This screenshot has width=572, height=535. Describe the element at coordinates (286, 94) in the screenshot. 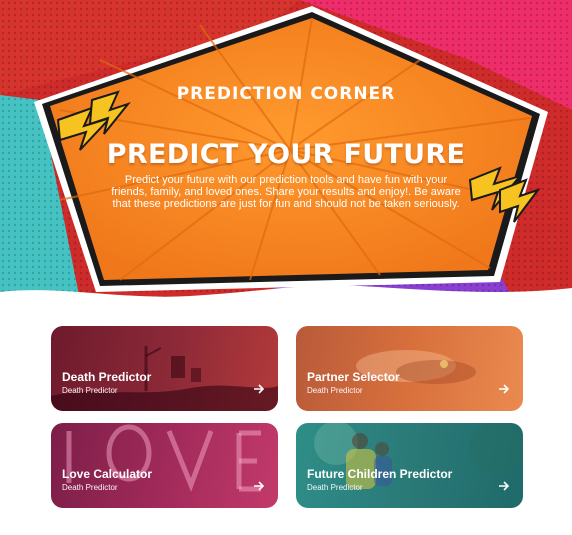

I see `site-logo: PREDICTION CORNER` at that location.